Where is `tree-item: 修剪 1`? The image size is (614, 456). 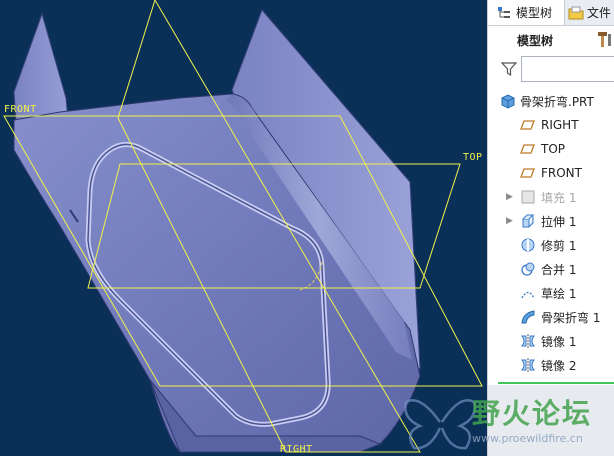 tree-item: 修剪 1 is located at coordinates (551, 245).